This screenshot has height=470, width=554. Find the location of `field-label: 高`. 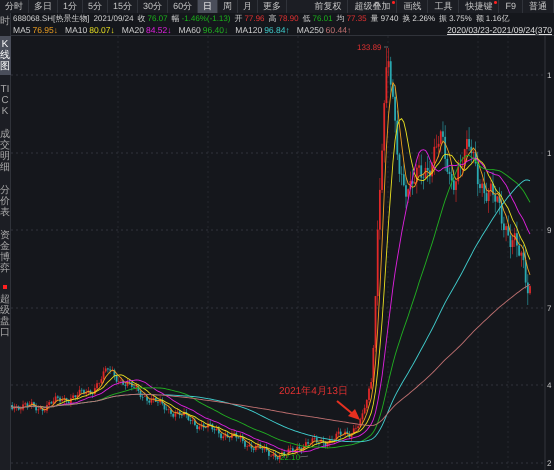

field-label: 高 is located at coordinates (272, 19).